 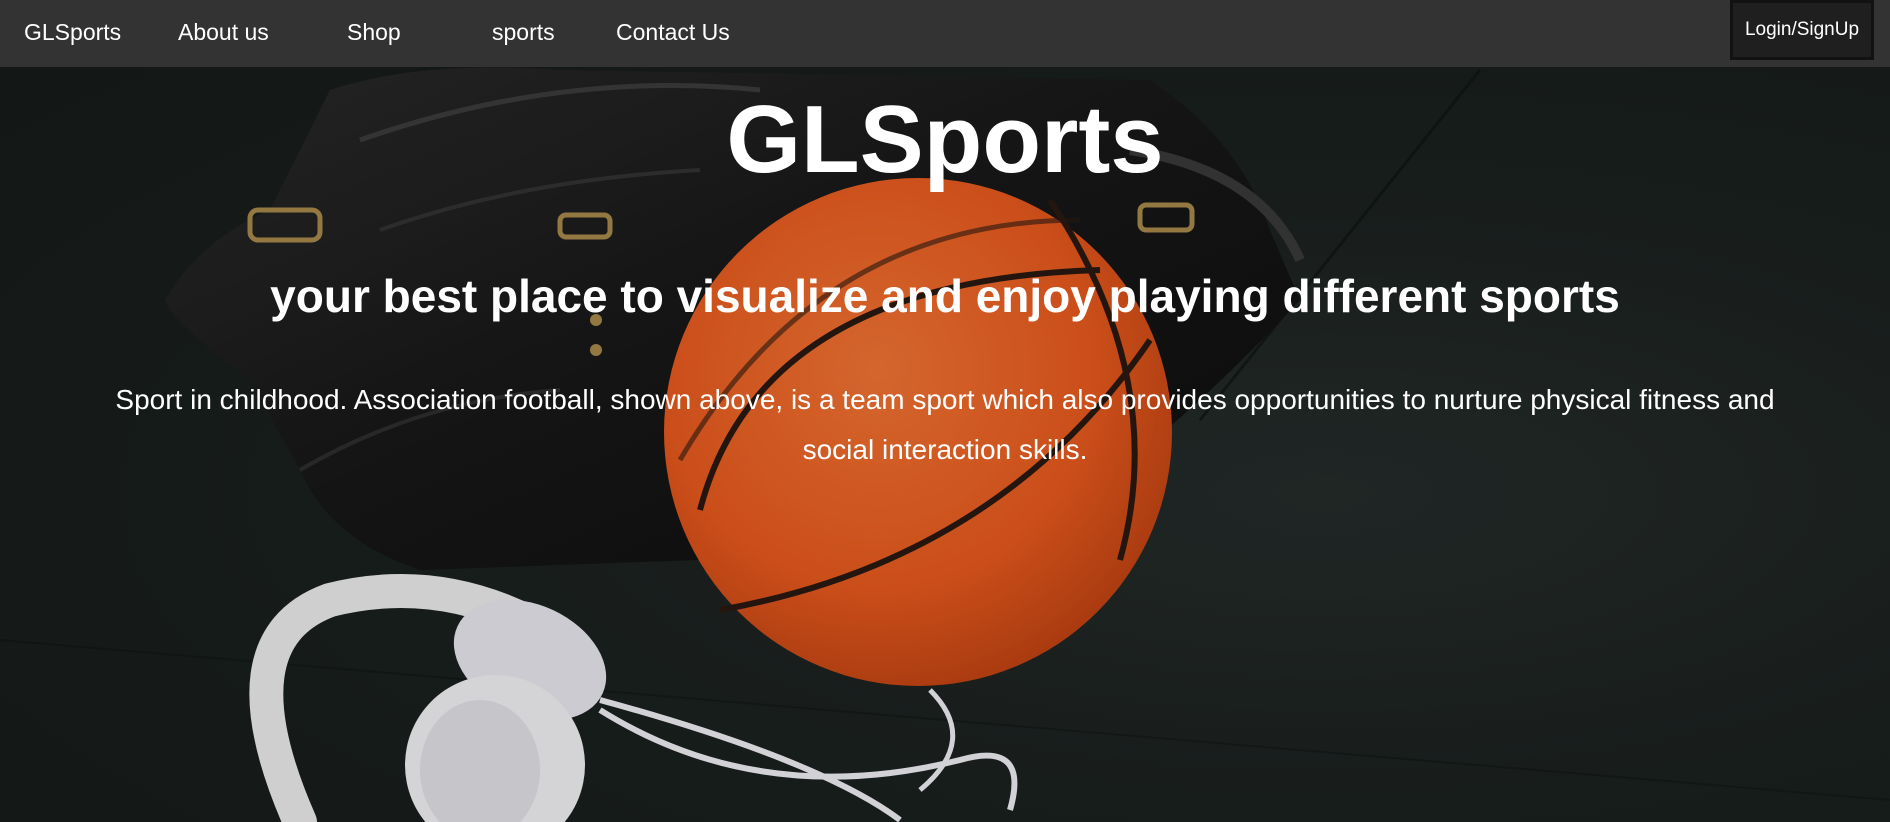 I want to click on hero-title: GLSports, so click(x=945, y=139).